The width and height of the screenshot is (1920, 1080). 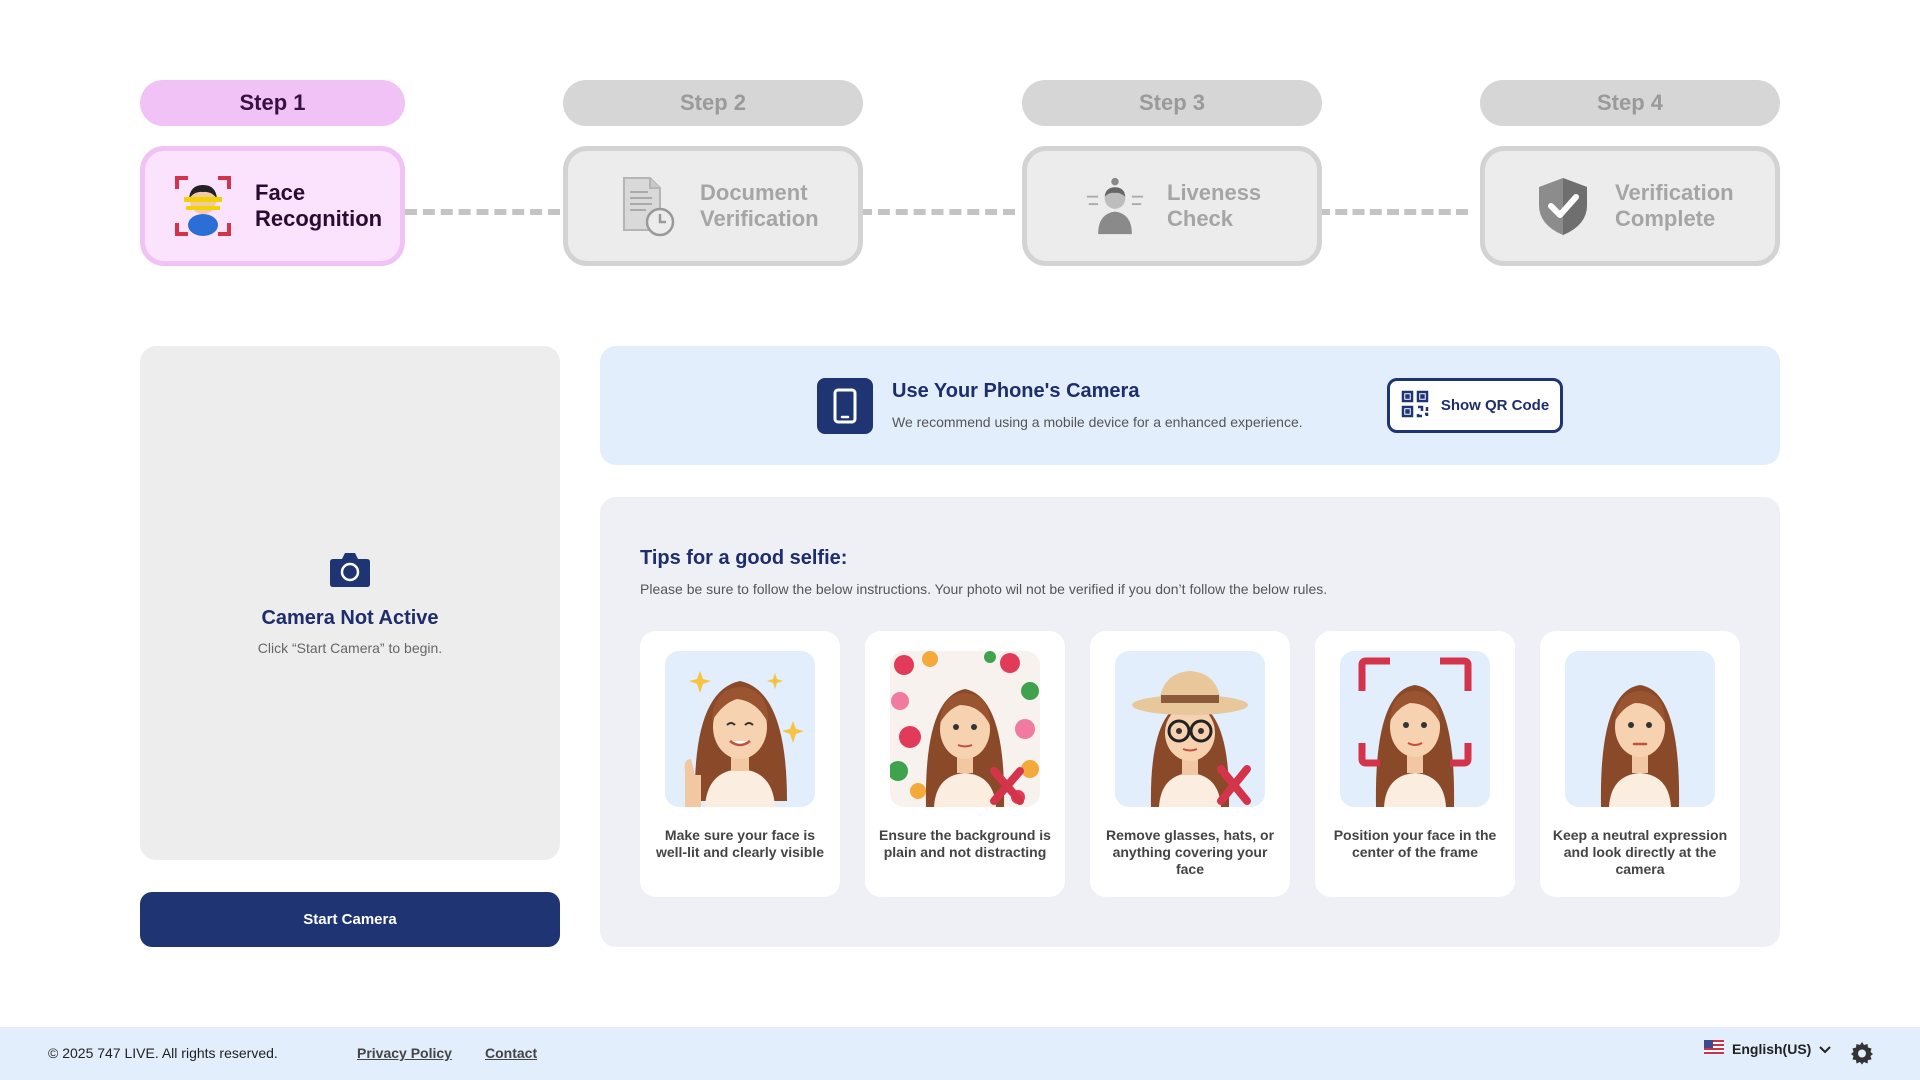 What do you see at coordinates (1172, 103) in the screenshot?
I see `step-pill: Step 3` at bounding box center [1172, 103].